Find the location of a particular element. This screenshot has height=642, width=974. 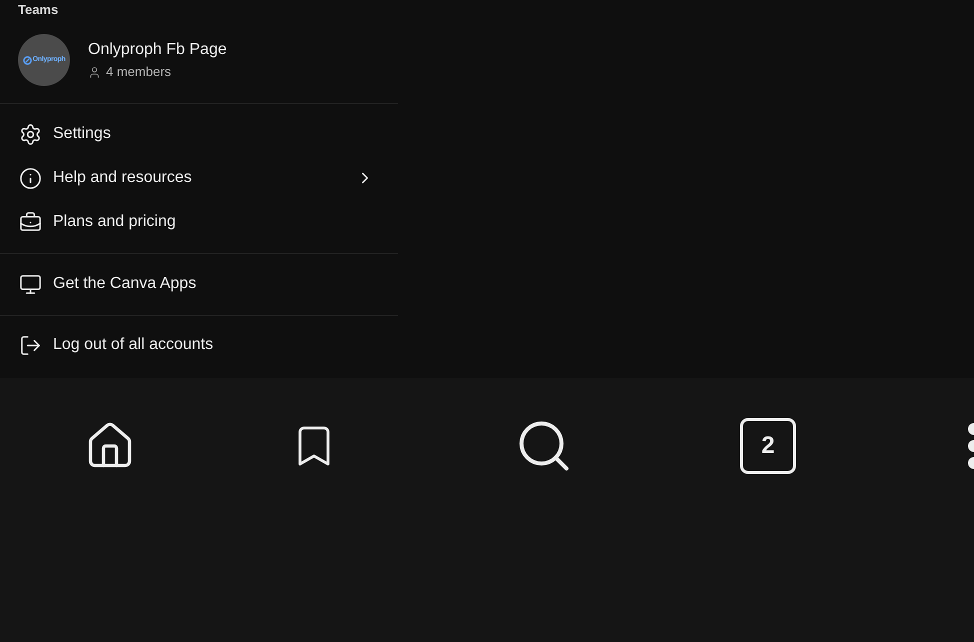

info-icon is located at coordinates (30, 178).